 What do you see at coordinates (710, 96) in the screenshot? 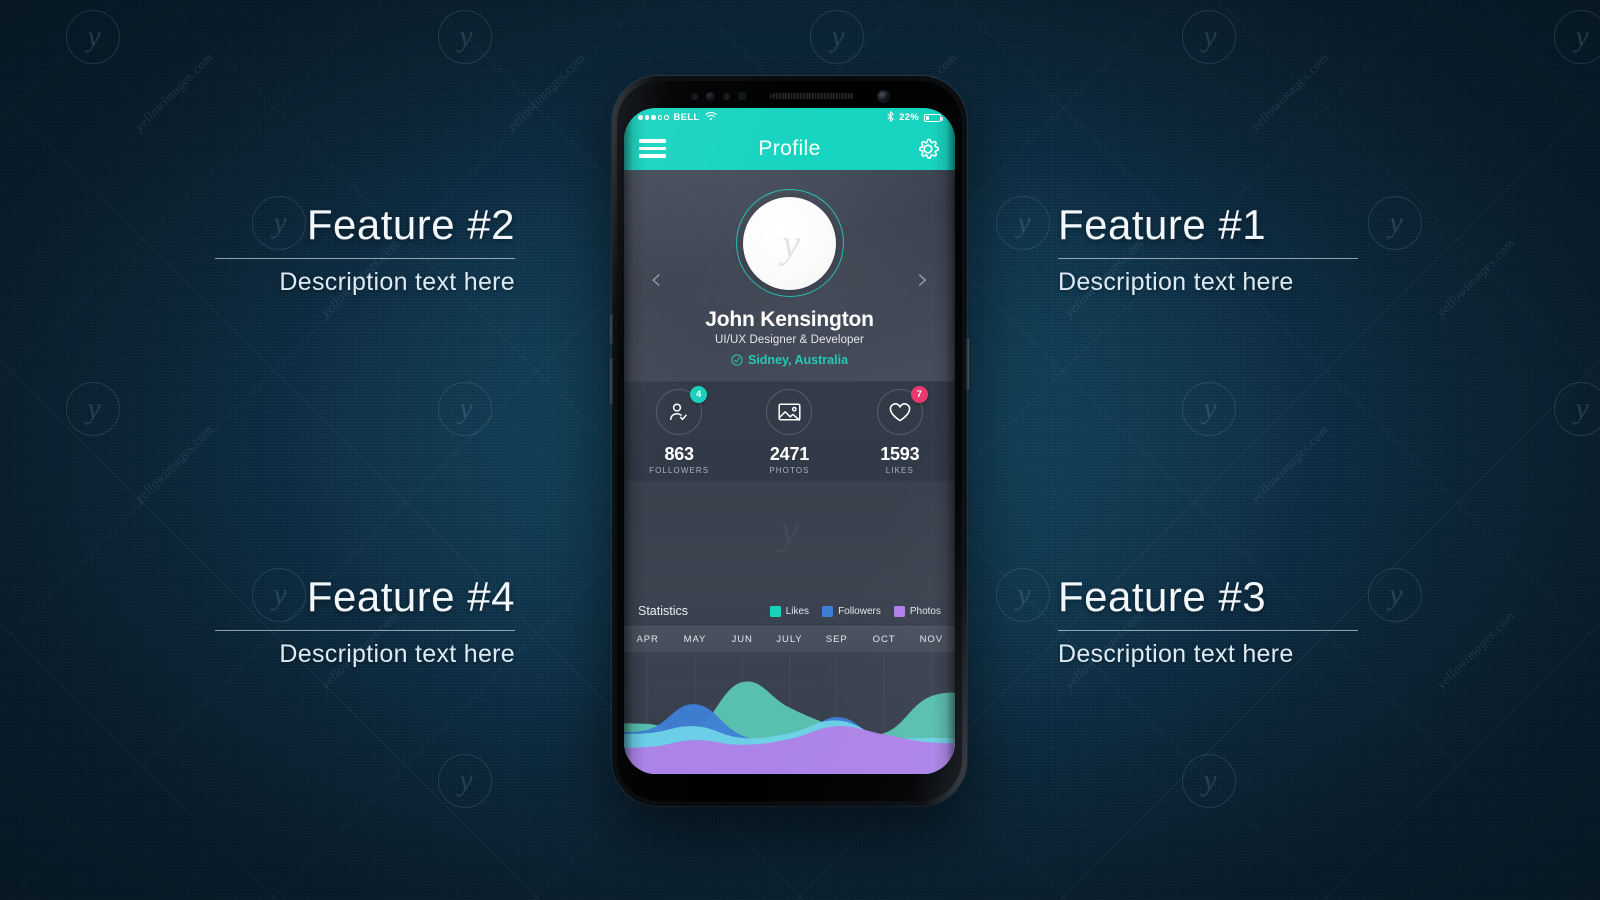
I see `iris-sensor-icon` at bounding box center [710, 96].